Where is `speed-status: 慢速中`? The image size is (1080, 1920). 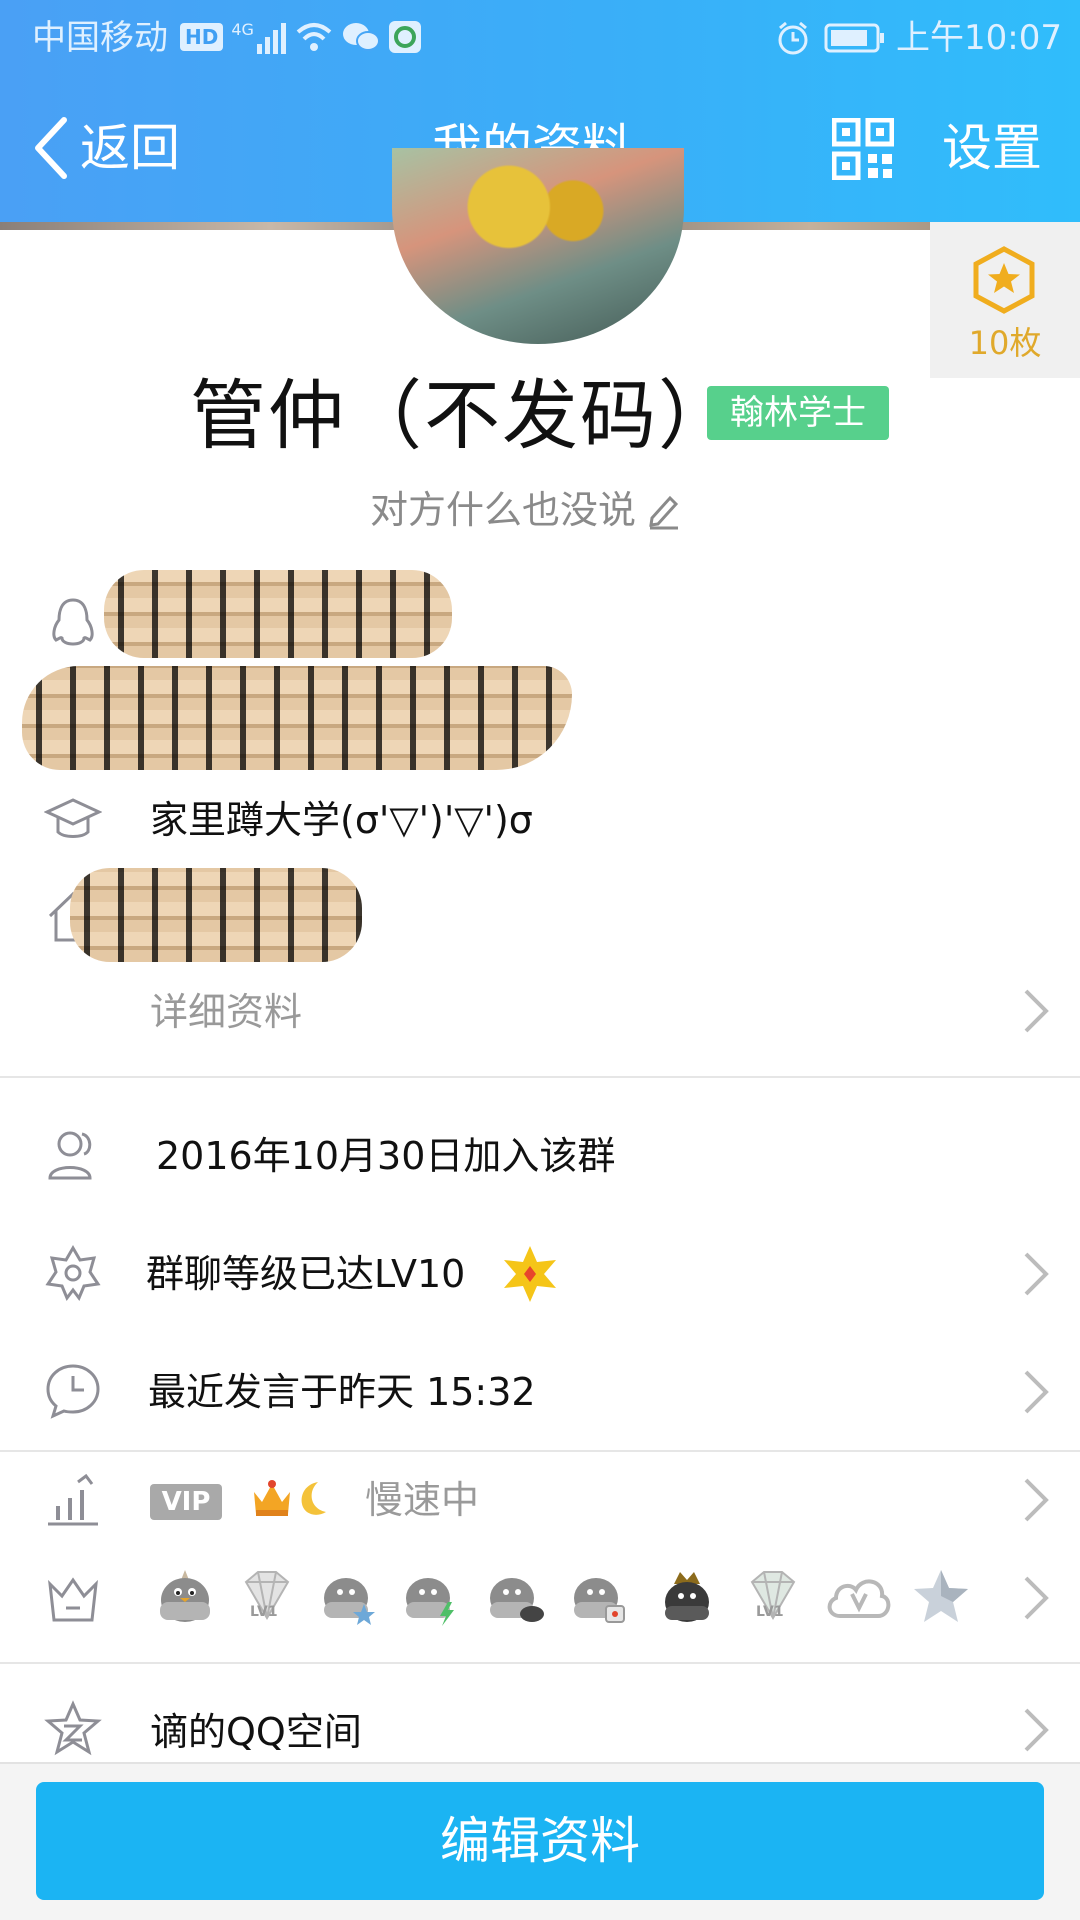
speed-status: 慢速中 is located at coordinates (422, 1500).